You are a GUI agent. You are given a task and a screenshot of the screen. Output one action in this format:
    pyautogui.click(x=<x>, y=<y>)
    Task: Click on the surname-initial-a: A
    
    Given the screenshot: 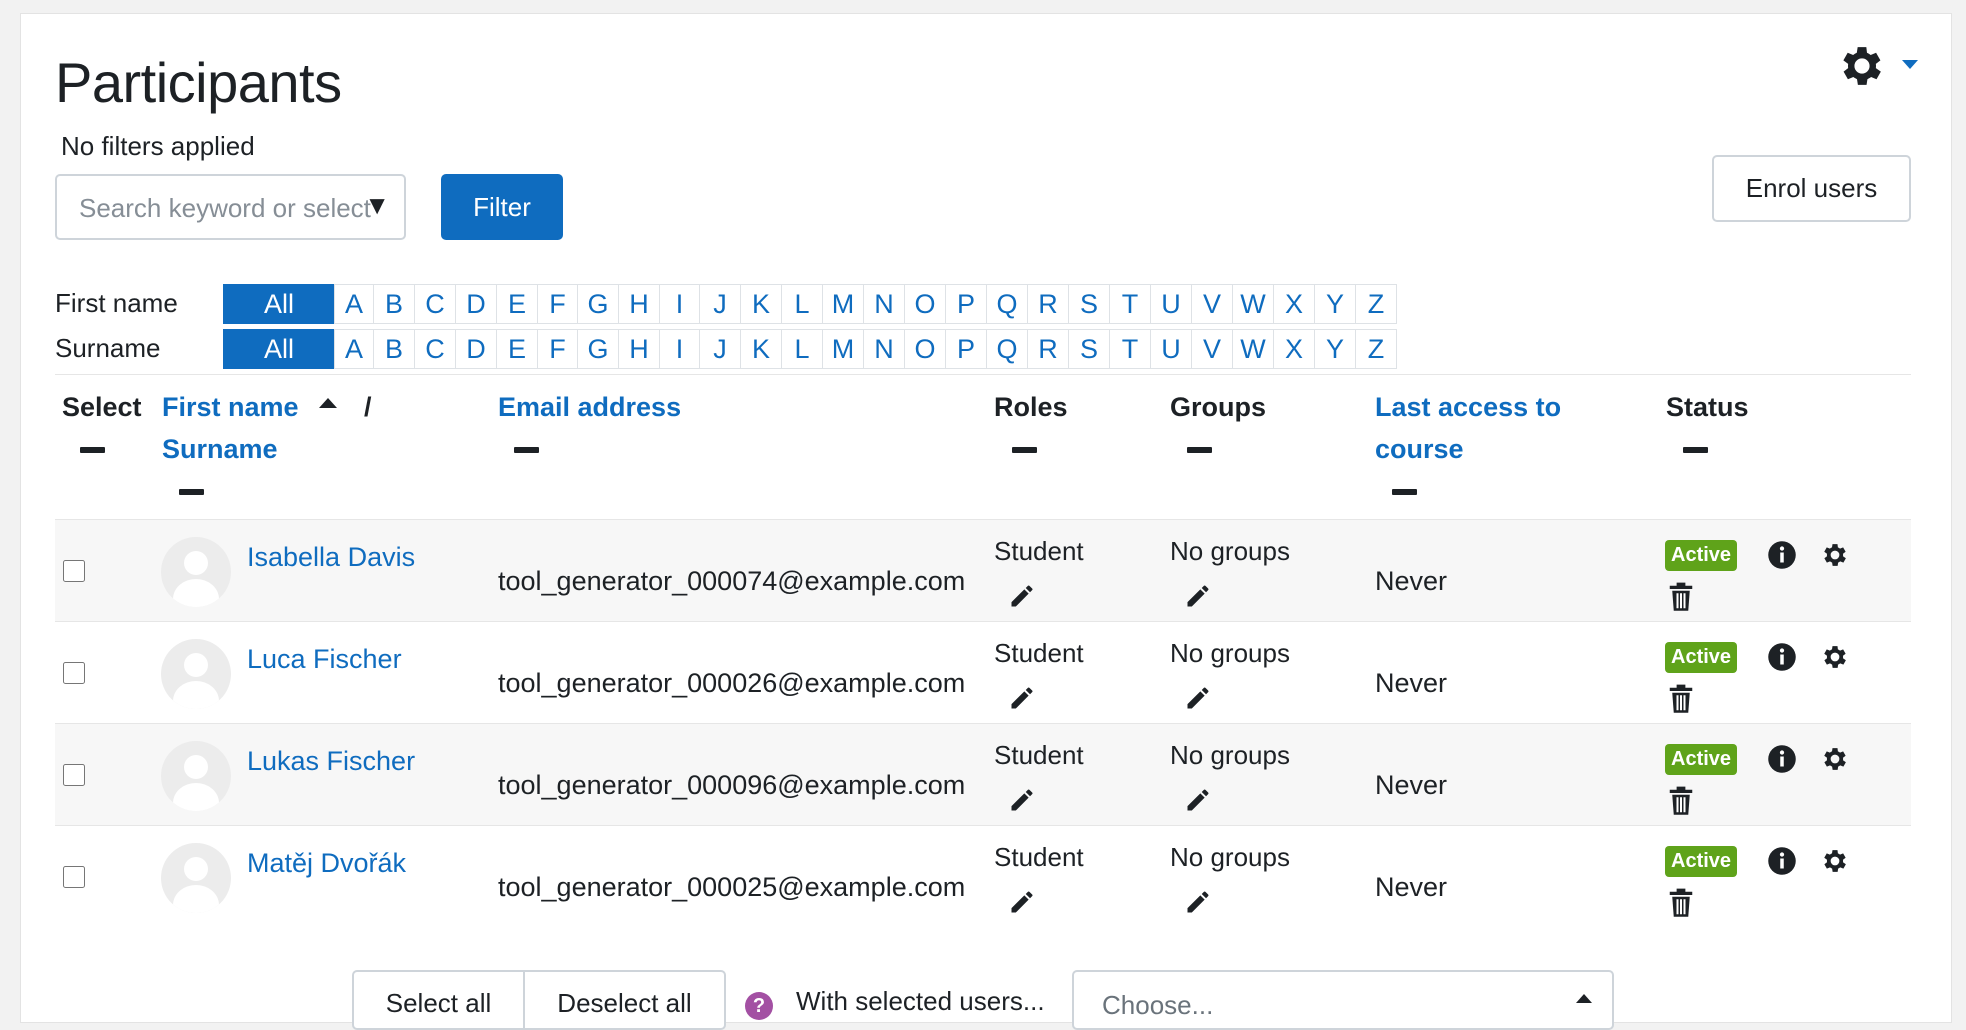 What is the action you would take?
    pyautogui.click(x=354, y=349)
    